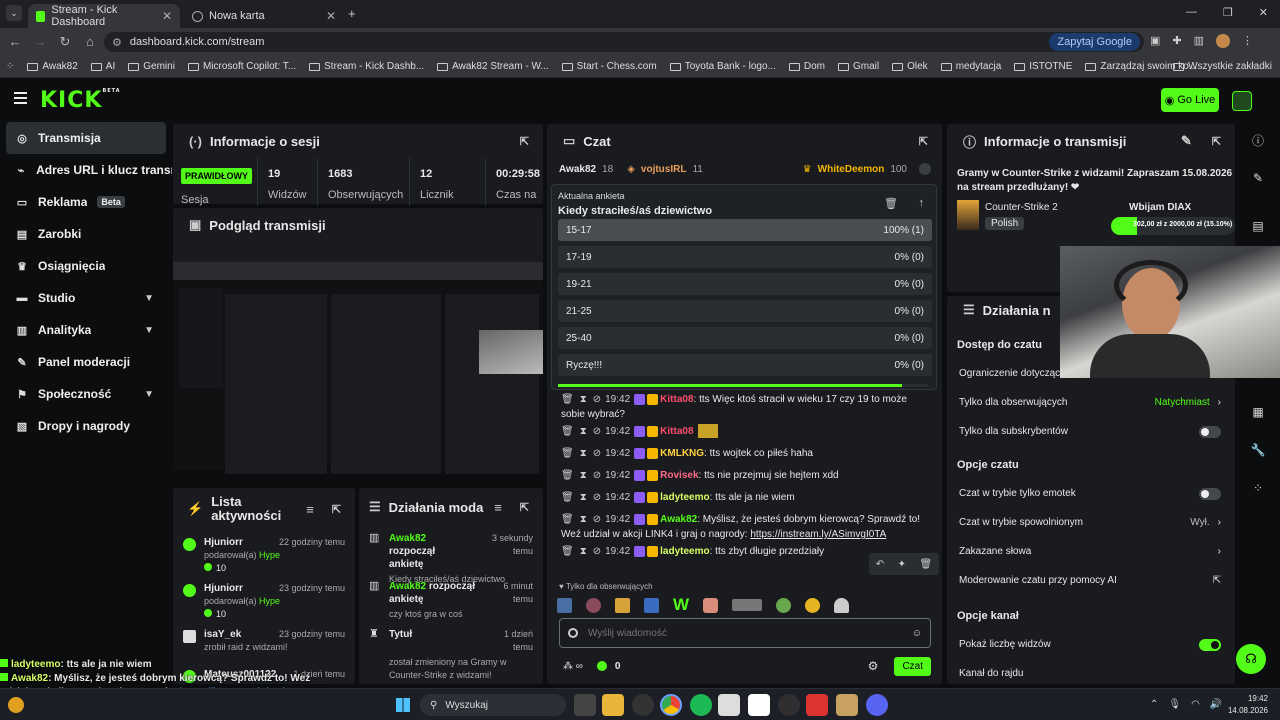 The width and height of the screenshot is (1280, 720). I want to click on poll-option: 25-40 0% (0), so click(745, 338).